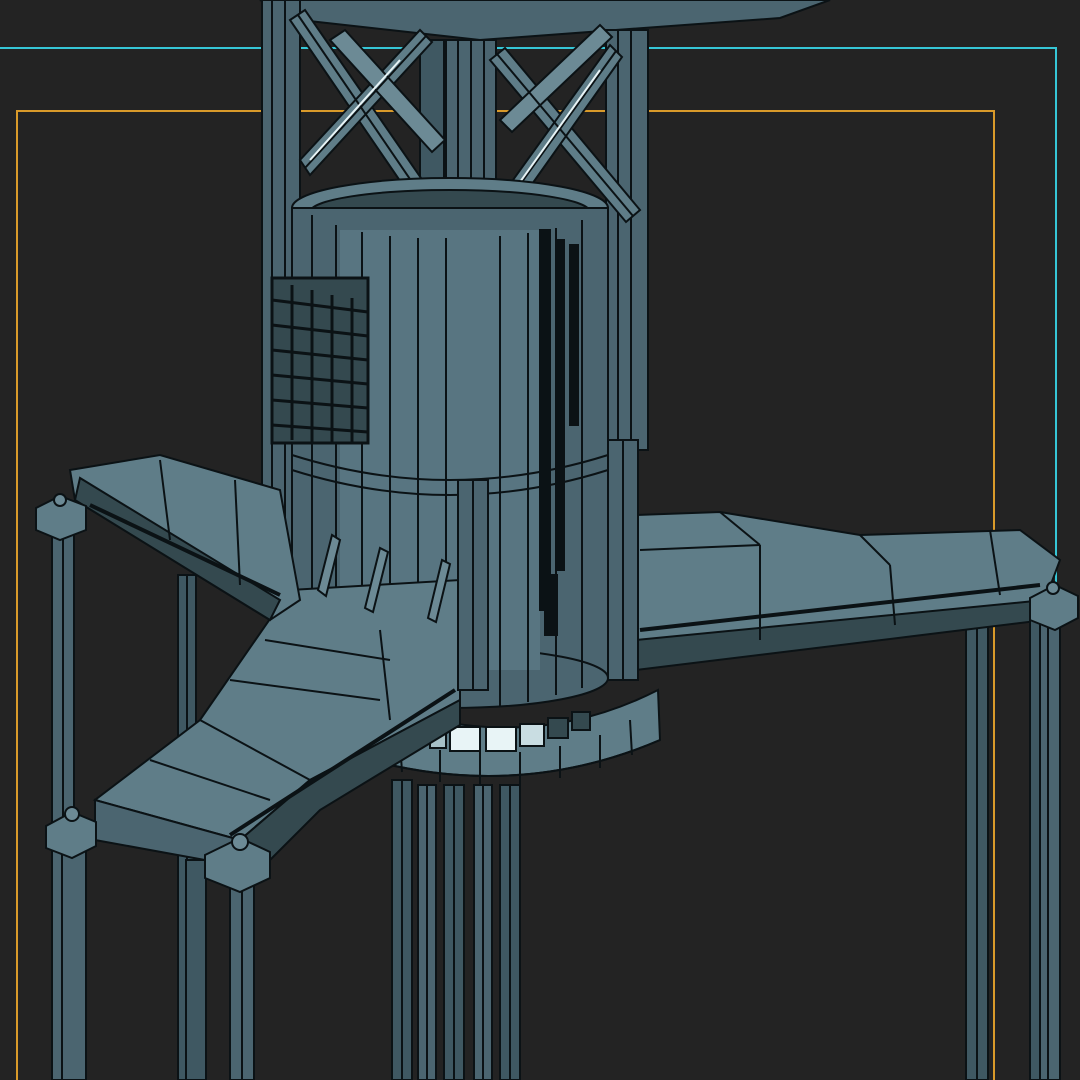 Image resolution: width=1080 pixels, height=1080 pixels. Describe the element at coordinates (977, 844) in the screenshot. I see `support-leg-back-right` at that location.